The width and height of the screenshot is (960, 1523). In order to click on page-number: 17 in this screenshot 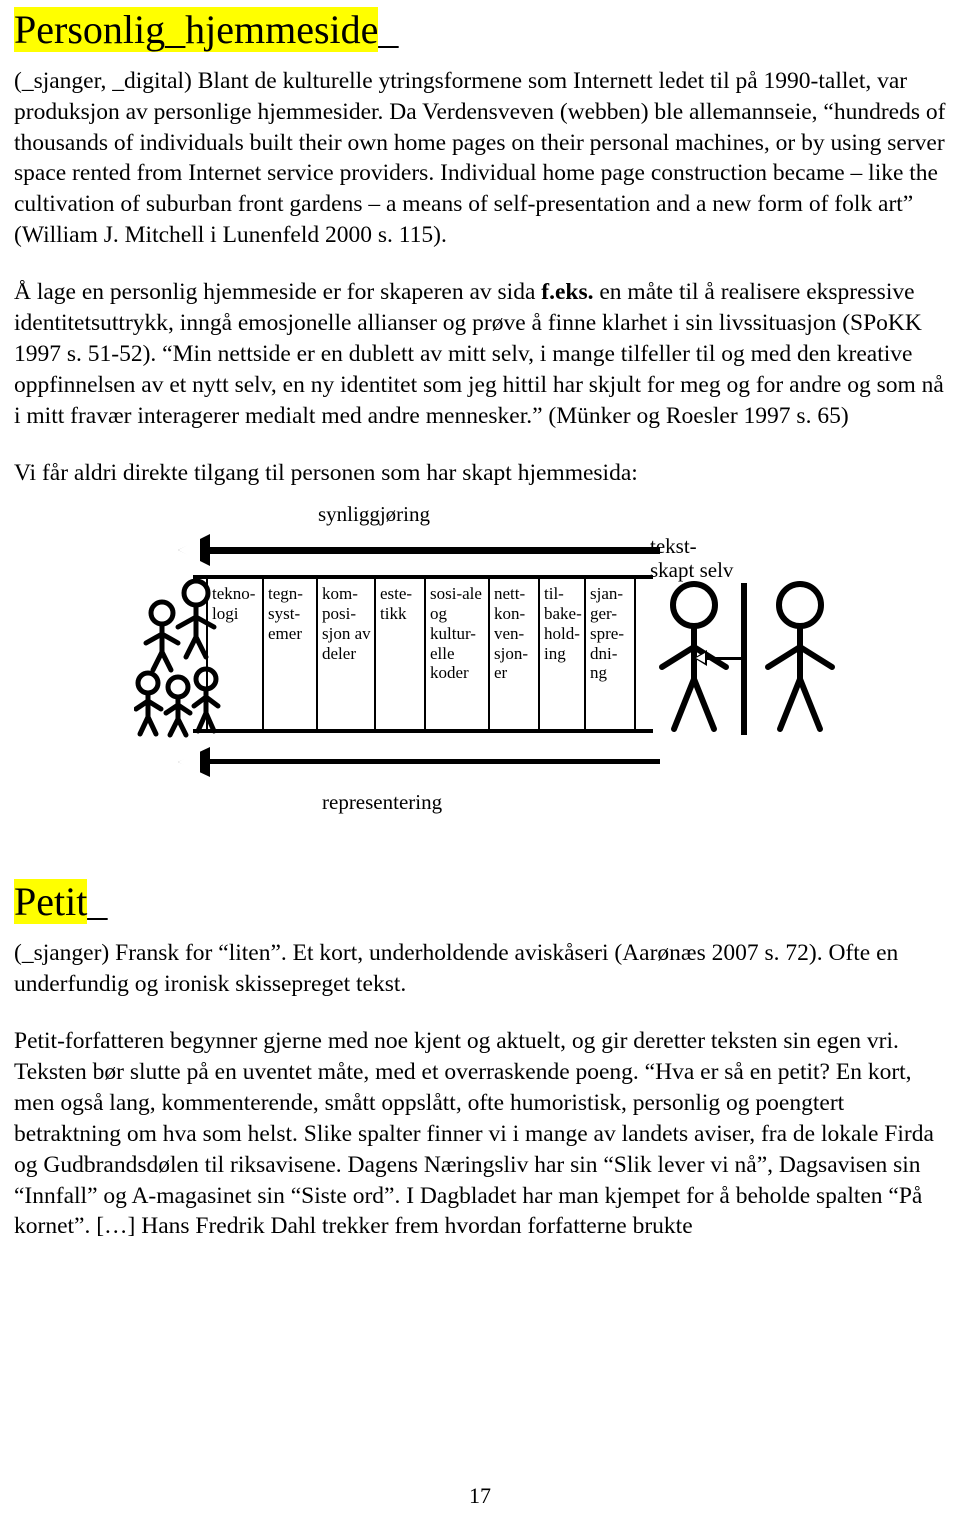, I will do `click(480, 1495)`.